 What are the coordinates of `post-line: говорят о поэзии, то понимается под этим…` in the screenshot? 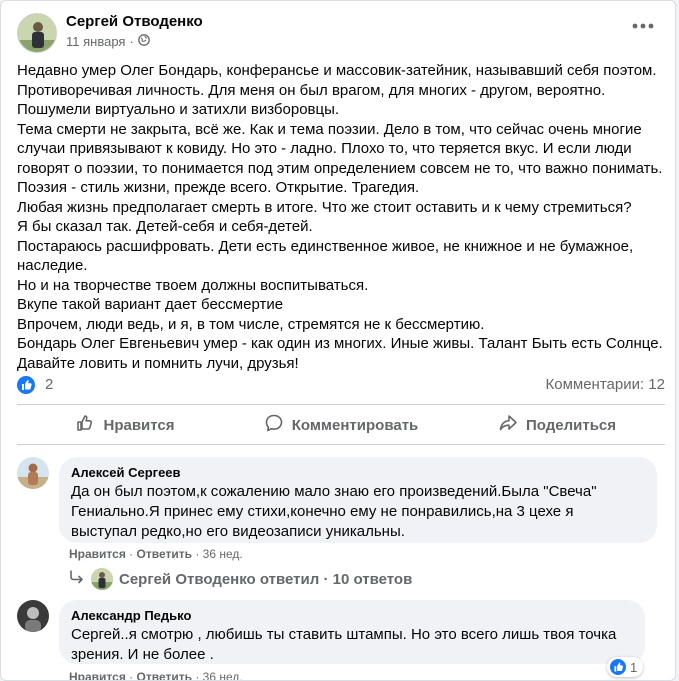 It's located at (340, 168).